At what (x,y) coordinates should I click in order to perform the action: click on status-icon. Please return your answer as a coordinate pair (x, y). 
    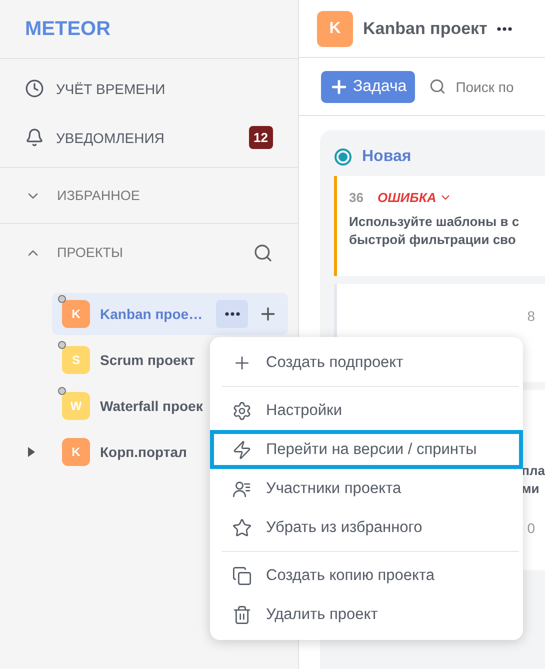
    Looking at the image, I should click on (343, 157).